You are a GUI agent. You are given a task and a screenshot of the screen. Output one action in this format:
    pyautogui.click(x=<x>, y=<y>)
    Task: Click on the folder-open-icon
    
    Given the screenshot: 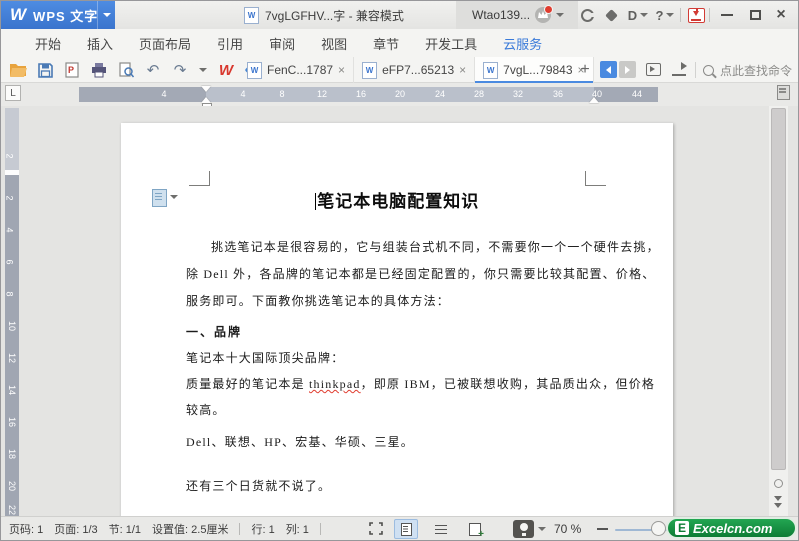 What is the action you would take?
    pyautogui.click(x=18, y=70)
    